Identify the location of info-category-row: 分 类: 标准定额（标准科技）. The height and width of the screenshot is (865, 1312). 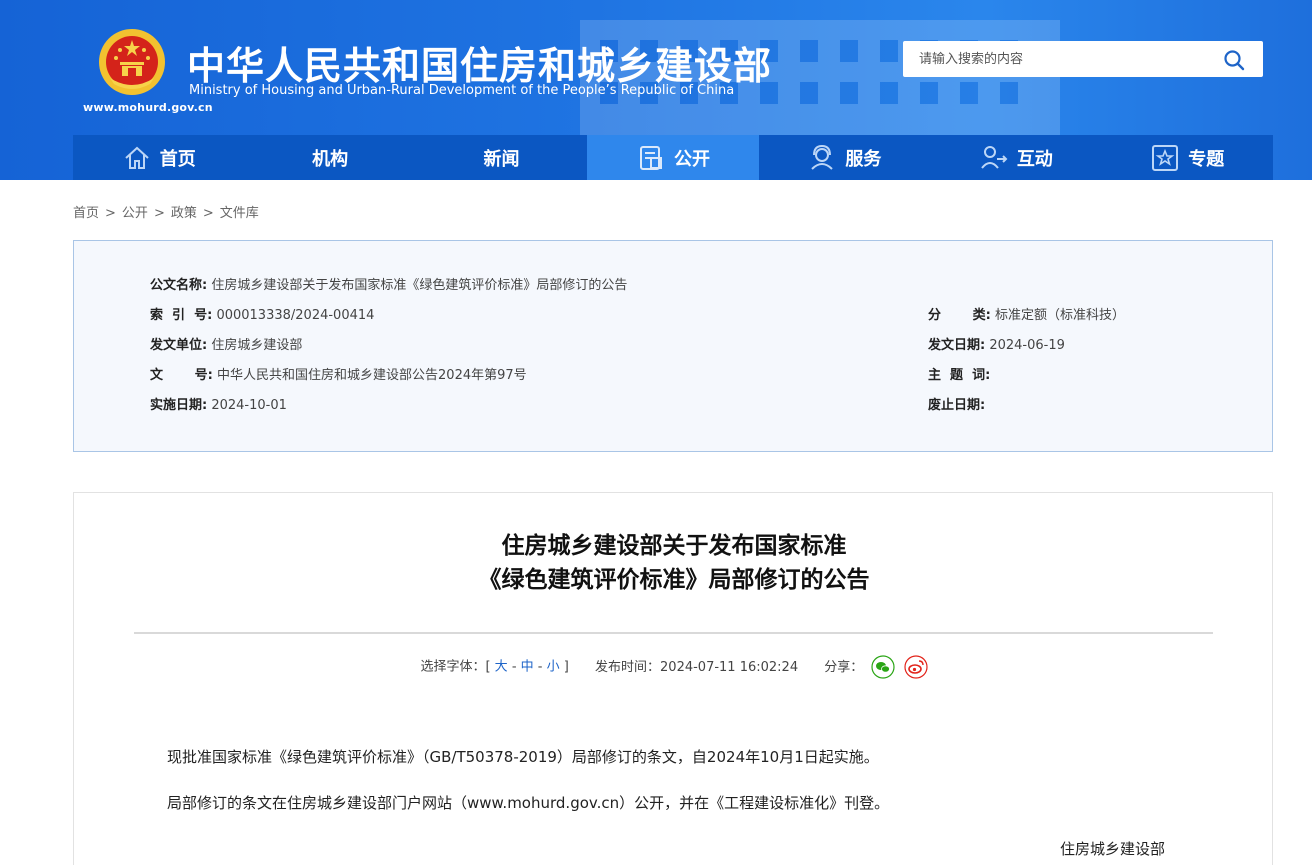
(1026, 313).